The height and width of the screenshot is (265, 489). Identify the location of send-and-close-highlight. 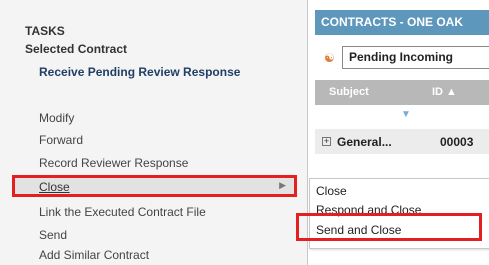
(389, 227).